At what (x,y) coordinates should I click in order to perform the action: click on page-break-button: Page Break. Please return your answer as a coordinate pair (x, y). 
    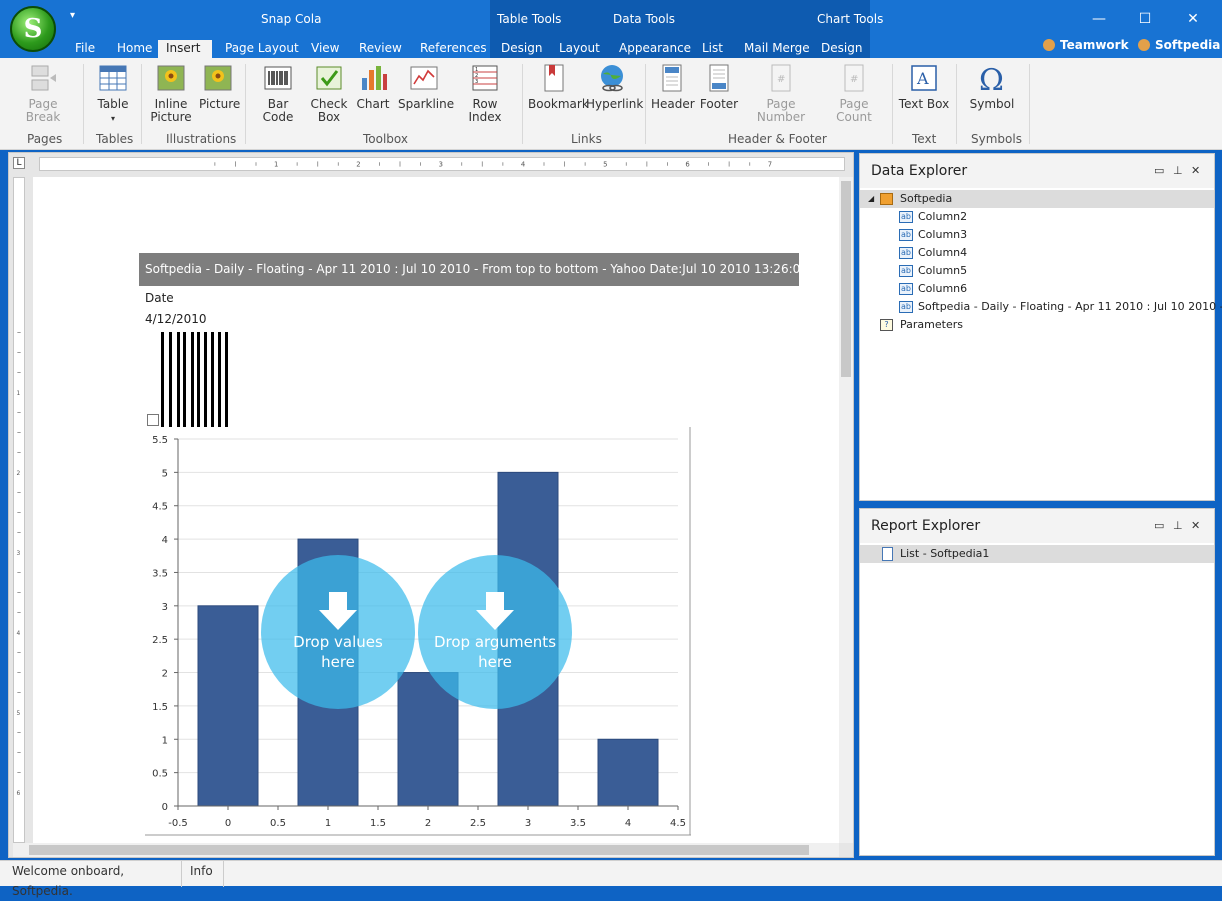
    Looking at the image, I should click on (43, 93).